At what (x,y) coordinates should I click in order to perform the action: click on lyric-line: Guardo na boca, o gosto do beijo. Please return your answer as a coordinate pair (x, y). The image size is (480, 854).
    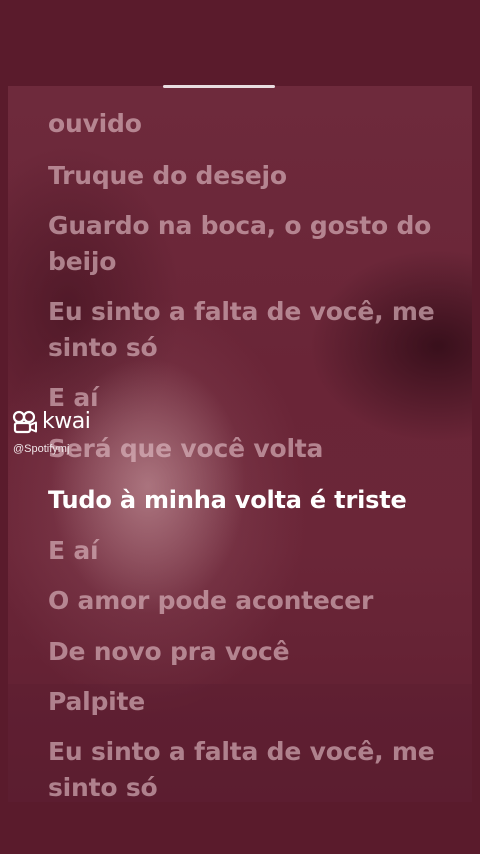
    Looking at the image, I should click on (248, 244).